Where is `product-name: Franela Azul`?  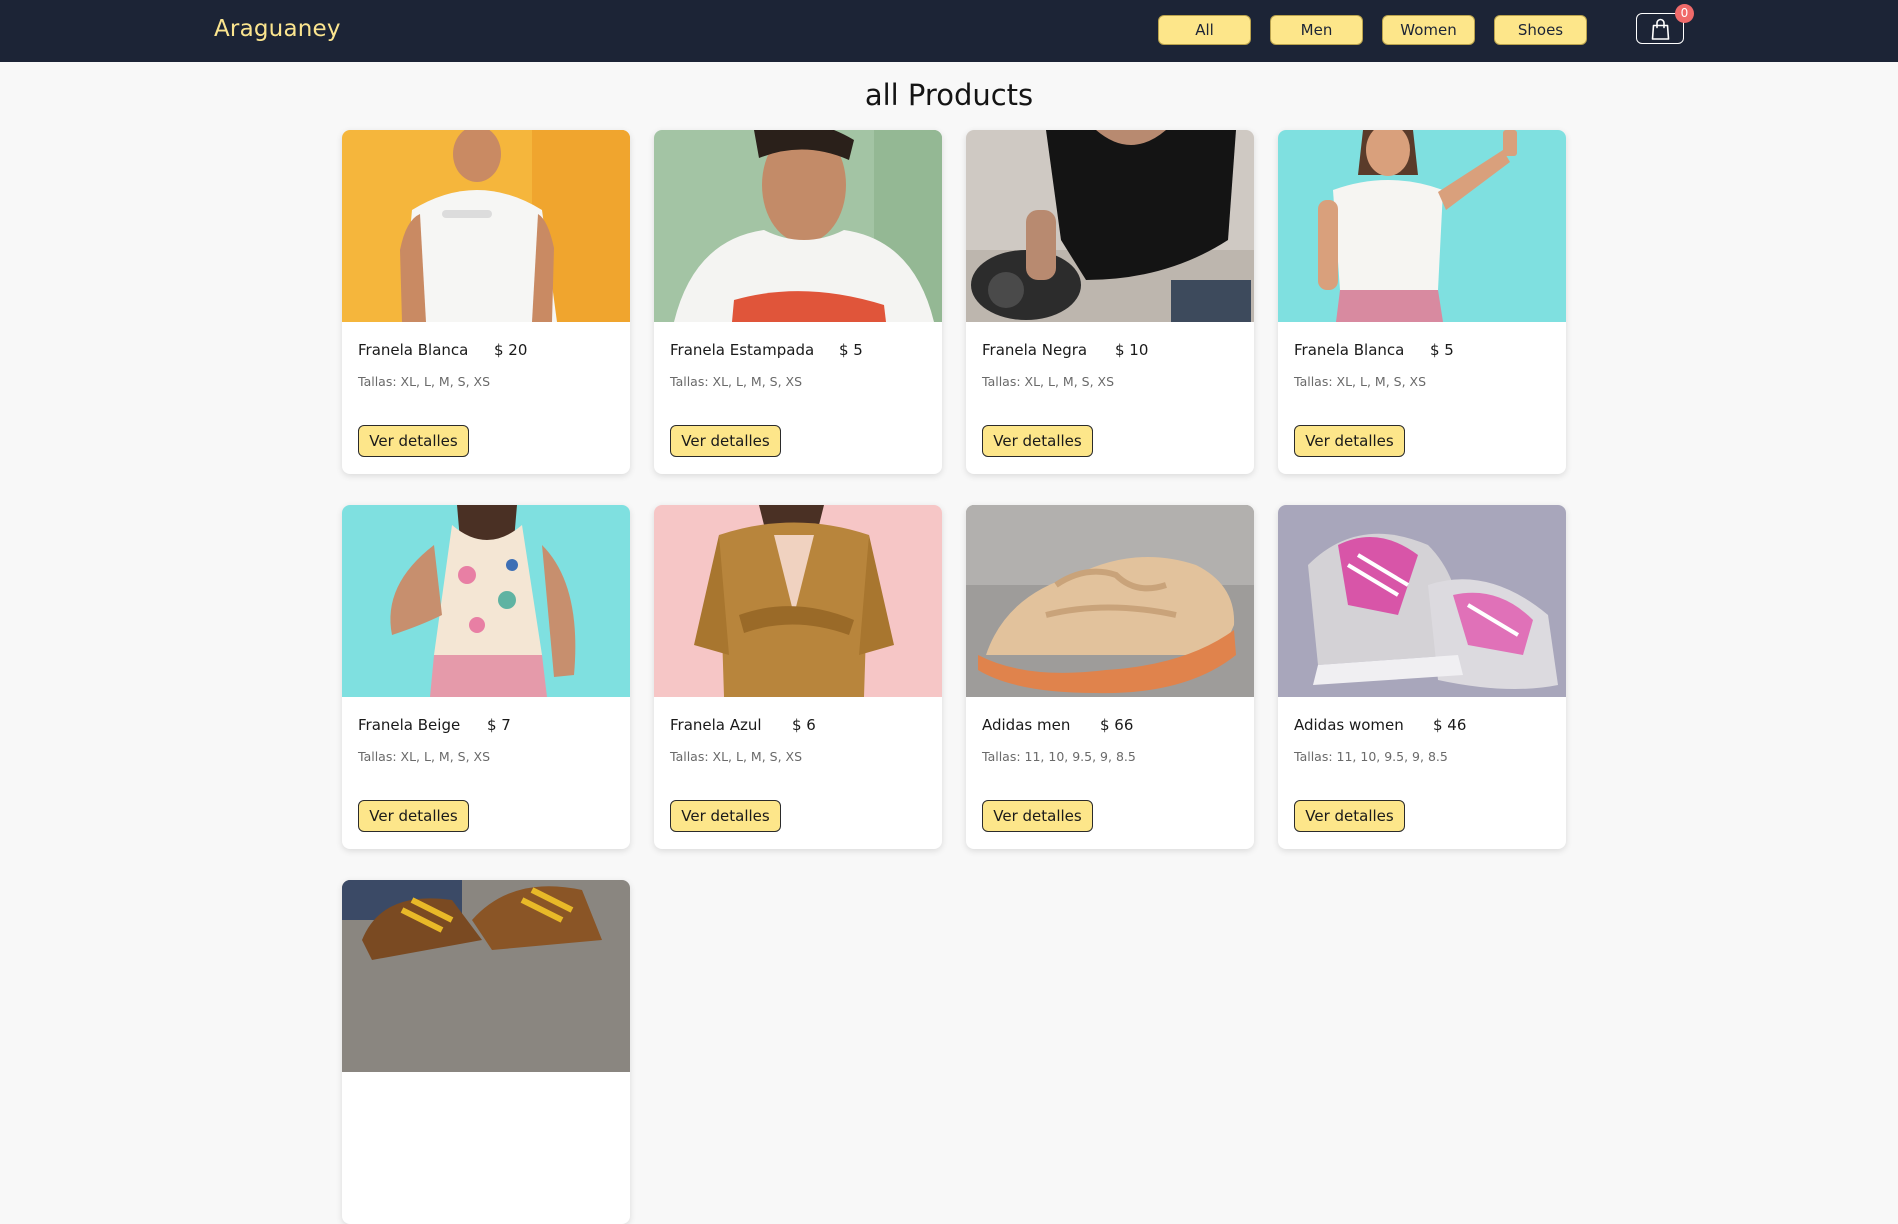 product-name: Franela Azul is located at coordinates (716, 725).